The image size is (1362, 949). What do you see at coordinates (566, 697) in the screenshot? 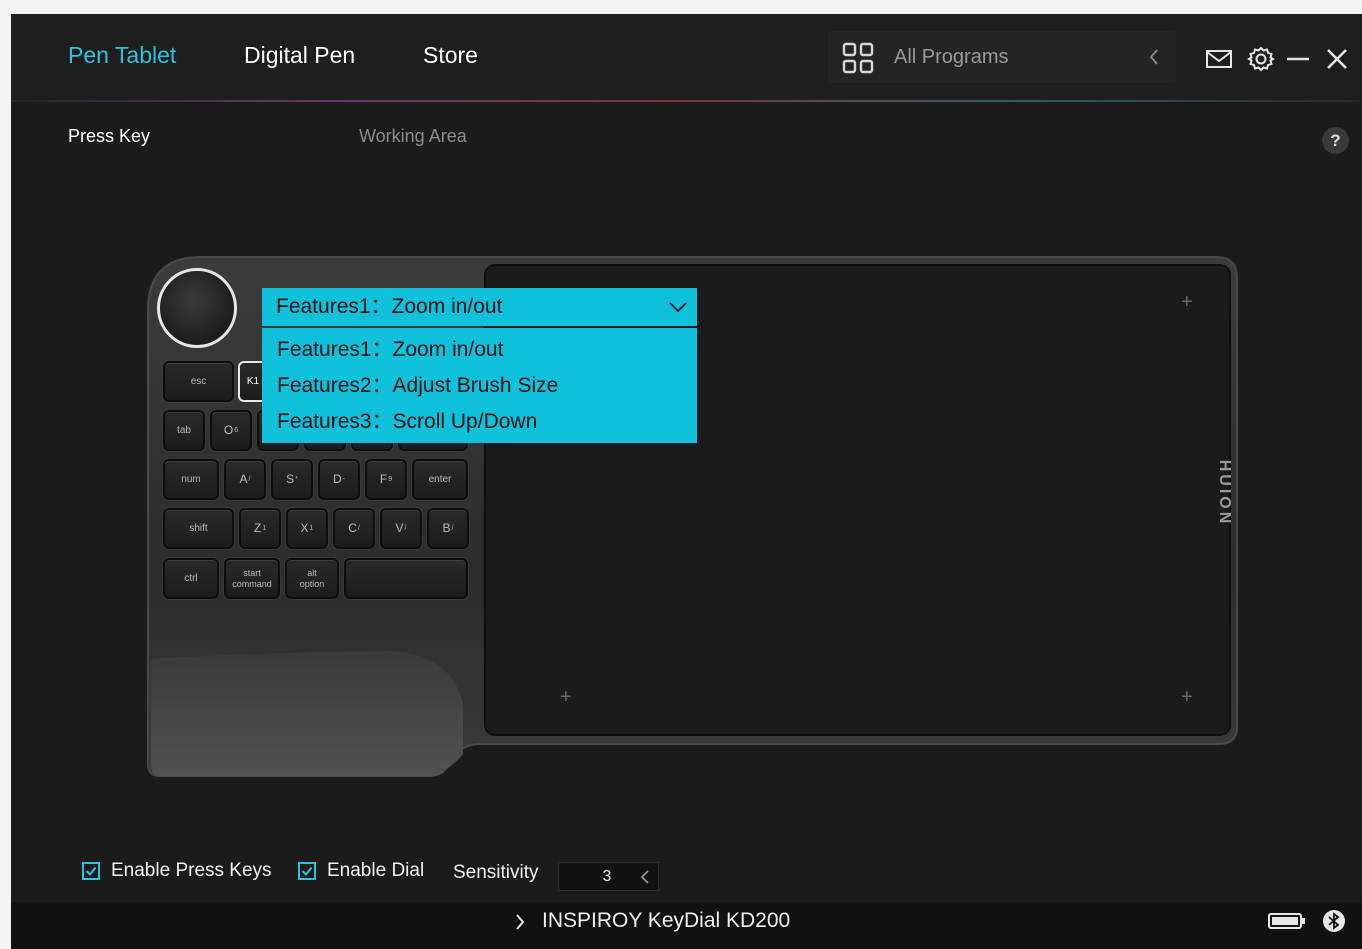
I see `corner-mark-bottom-left: +` at bounding box center [566, 697].